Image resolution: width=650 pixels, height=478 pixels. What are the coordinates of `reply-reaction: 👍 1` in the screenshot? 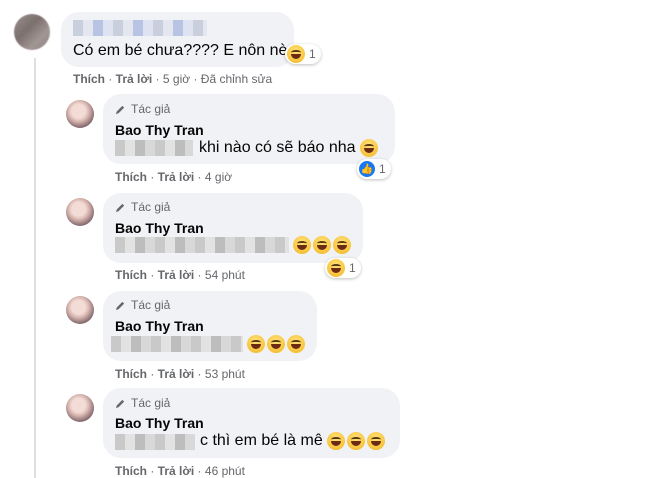 It's located at (374, 169).